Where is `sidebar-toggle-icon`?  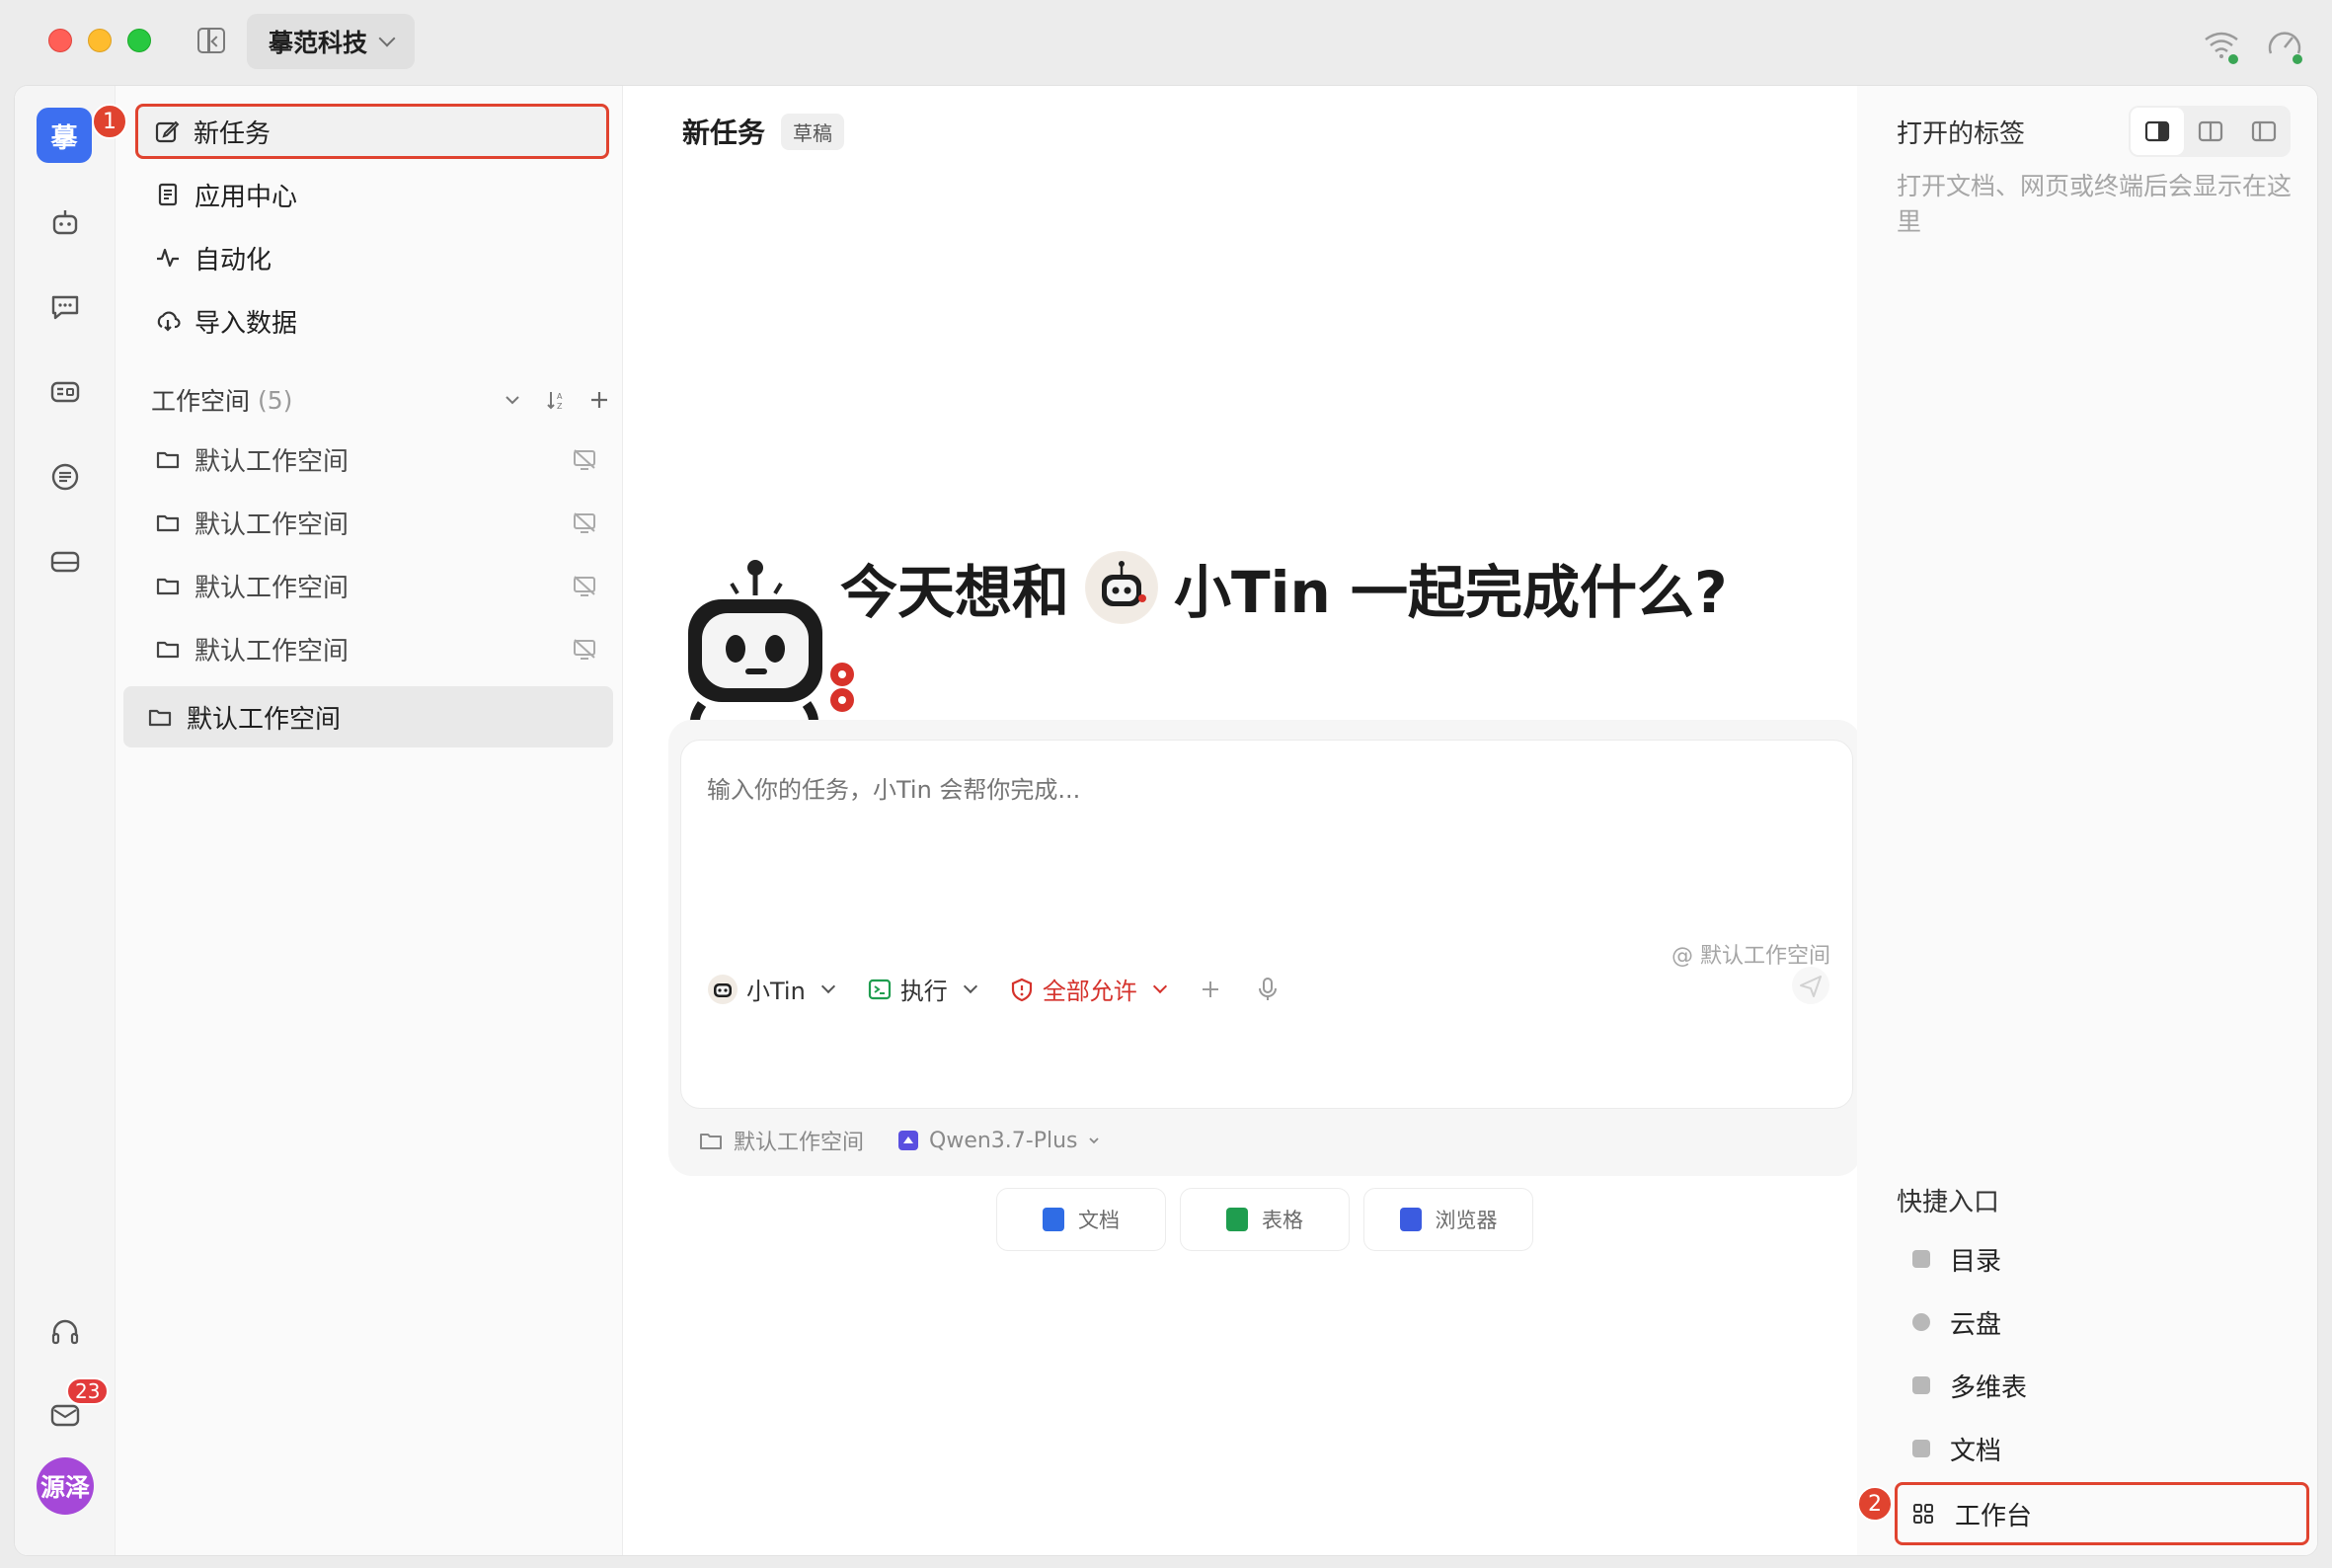
sidebar-toggle-icon is located at coordinates (211, 40).